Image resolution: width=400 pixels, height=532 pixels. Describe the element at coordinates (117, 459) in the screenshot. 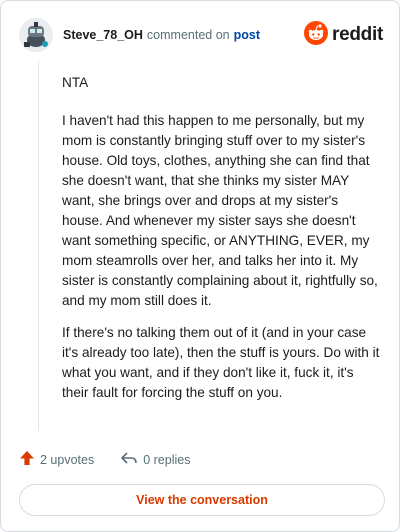

I see `comment-actions: 2 upvotes 0 replies` at that location.